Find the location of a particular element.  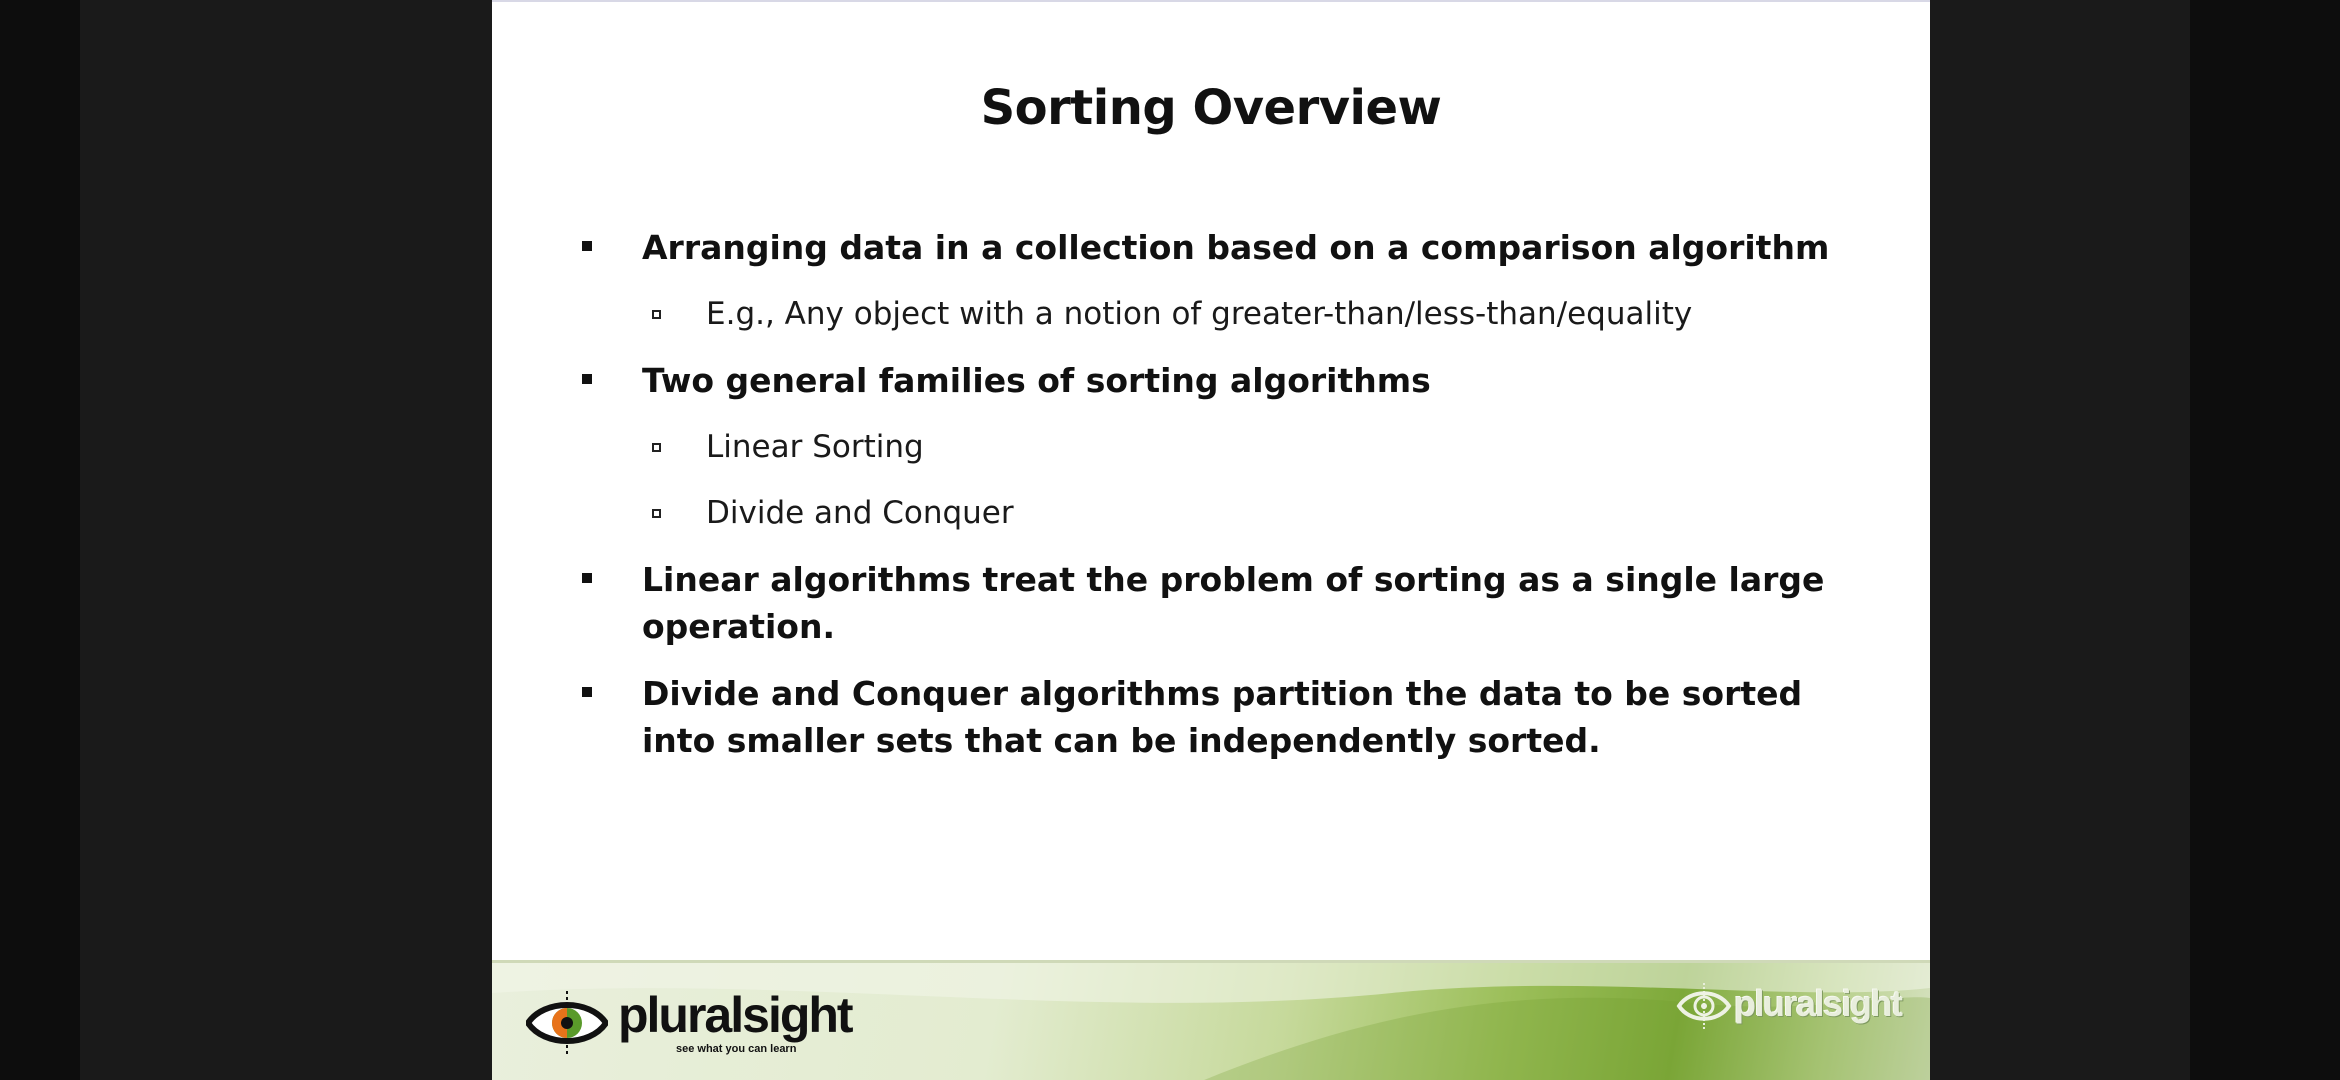

pluralsight-watermark: pluralsight is located at coordinates (1791, 1006).